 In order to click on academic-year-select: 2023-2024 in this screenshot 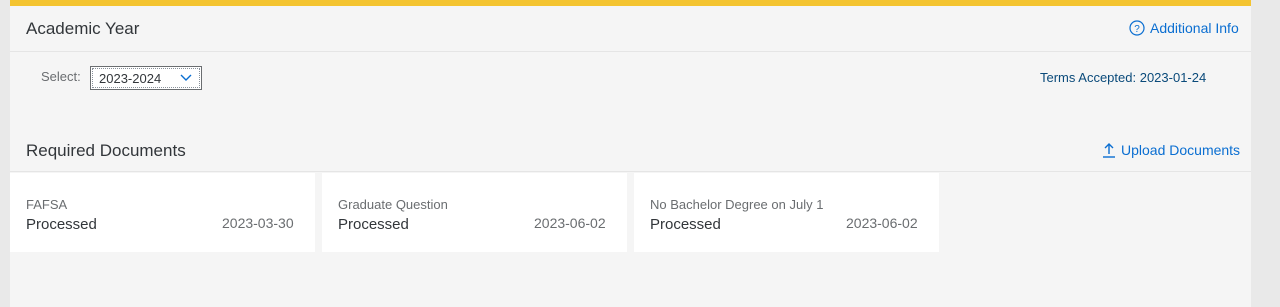, I will do `click(146, 78)`.